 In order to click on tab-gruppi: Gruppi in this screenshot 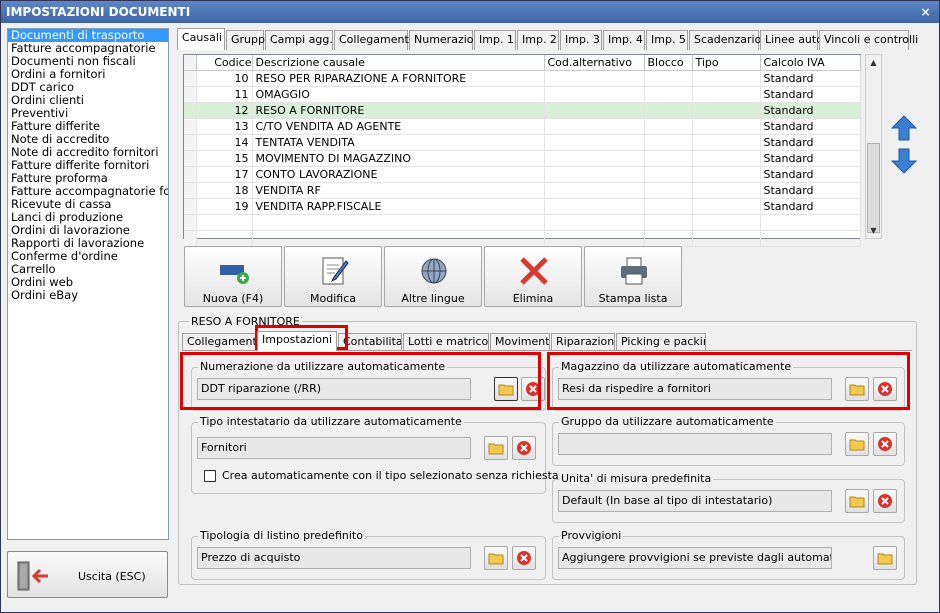, I will do `click(247, 40)`.